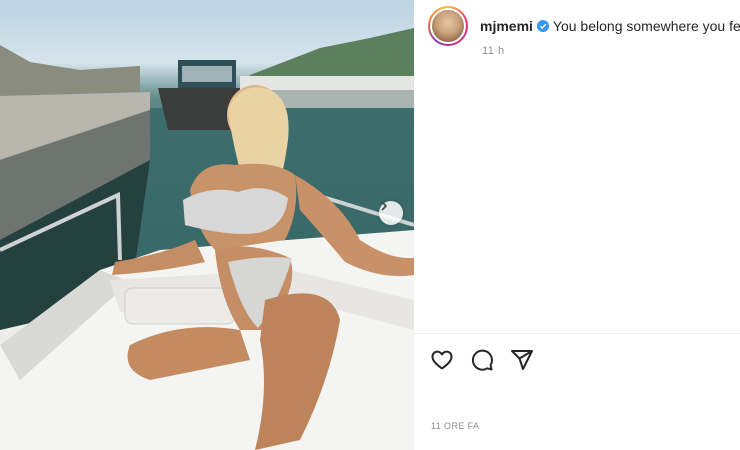 This screenshot has width=740, height=450. What do you see at coordinates (542, 26) in the screenshot?
I see `verified-badge-icon` at bounding box center [542, 26].